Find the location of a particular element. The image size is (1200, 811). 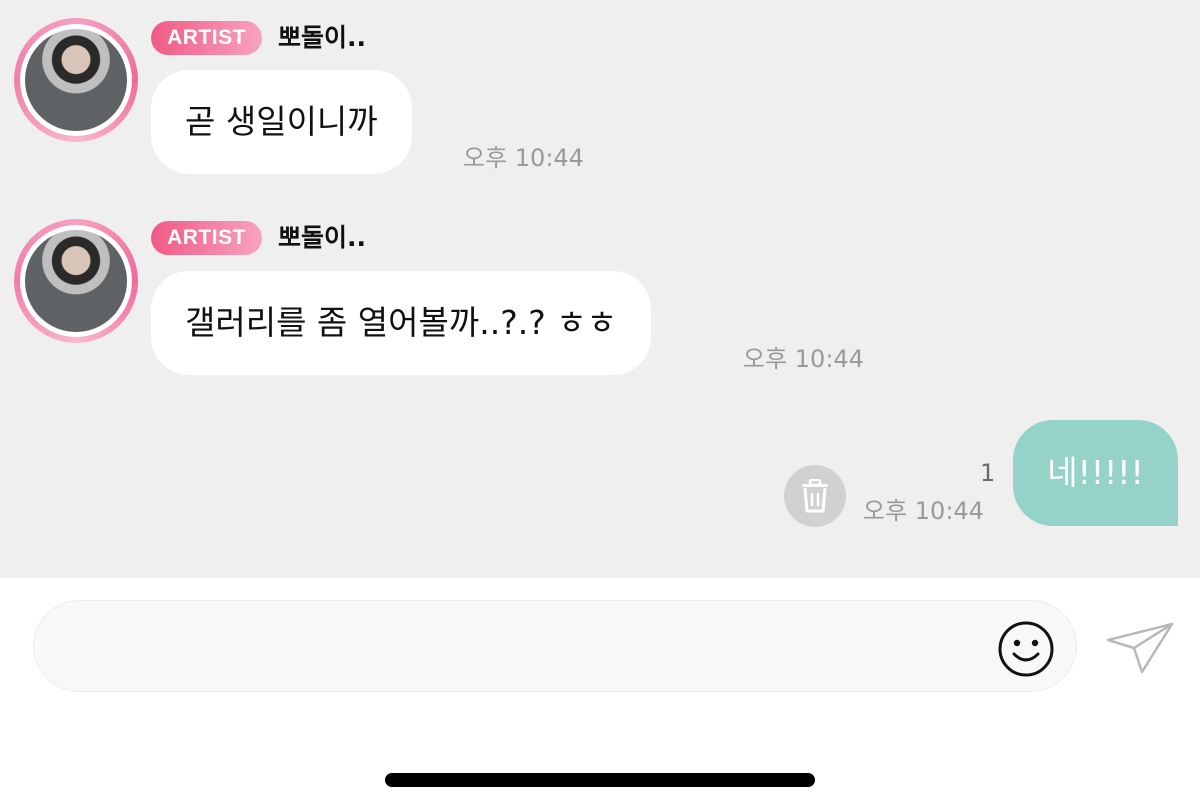

message-input is located at coordinates (526, 647).